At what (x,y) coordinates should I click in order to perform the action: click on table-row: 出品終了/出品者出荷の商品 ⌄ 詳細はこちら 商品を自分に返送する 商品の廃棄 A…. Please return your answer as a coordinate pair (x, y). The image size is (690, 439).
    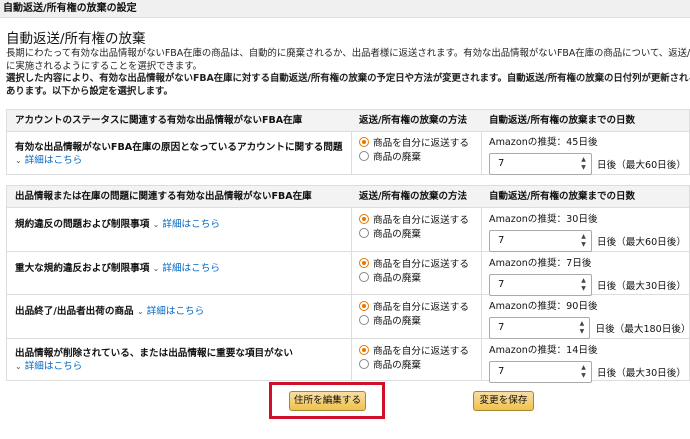
    Looking at the image, I should click on (348, 317).